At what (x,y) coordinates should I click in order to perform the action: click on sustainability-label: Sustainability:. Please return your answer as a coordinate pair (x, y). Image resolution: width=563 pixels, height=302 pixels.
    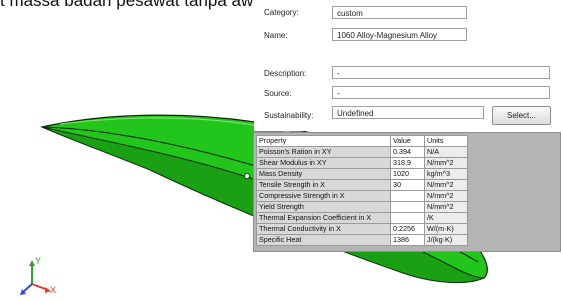
    Looking at the image, I should click on (289, 115).